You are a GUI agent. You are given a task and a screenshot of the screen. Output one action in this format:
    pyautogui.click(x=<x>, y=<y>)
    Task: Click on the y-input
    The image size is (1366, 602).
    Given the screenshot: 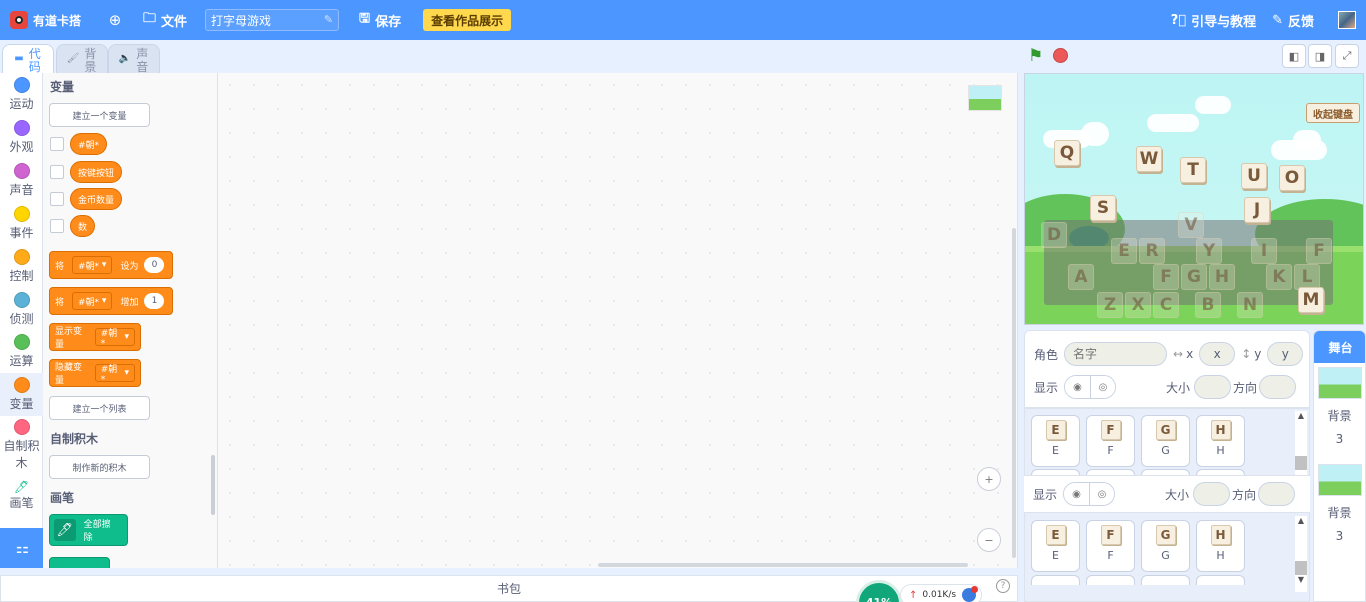 What is the action you would take?
    pyautogui.click(x=1285, y=354)
    